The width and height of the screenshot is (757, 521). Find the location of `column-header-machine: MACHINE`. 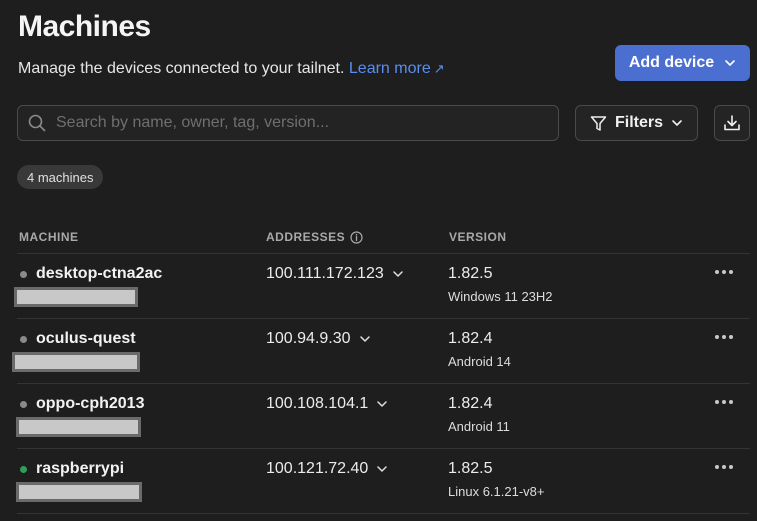

column-header-machine: MACHINE is located at coordinates (49, 237).